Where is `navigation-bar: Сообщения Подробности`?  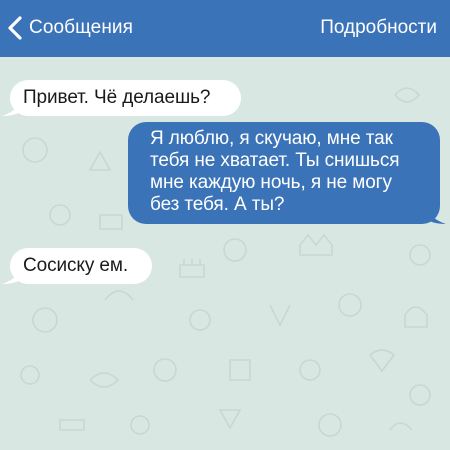
navigation-bar: Сообщения Подробности is located at coordinates (225, 28).